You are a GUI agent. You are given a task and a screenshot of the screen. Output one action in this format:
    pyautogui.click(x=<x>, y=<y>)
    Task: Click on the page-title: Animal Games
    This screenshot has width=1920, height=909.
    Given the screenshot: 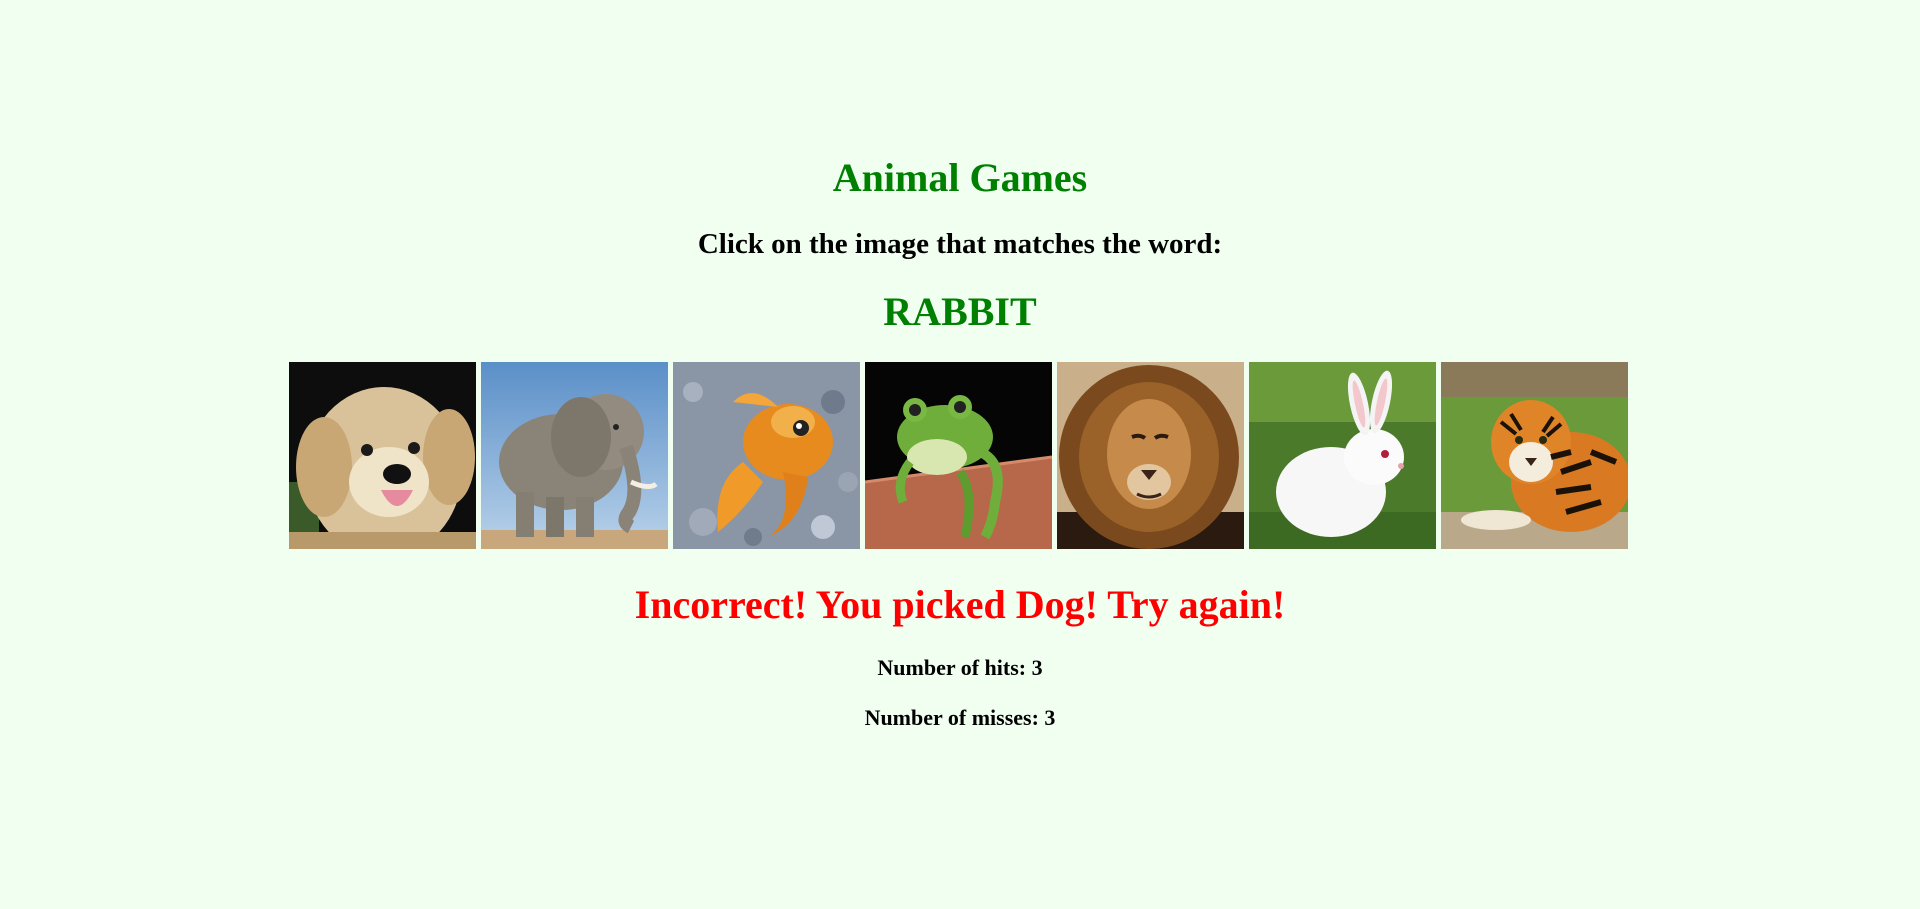 What is the action you would take?
    pyautogui.click(x=960, y=177)
    